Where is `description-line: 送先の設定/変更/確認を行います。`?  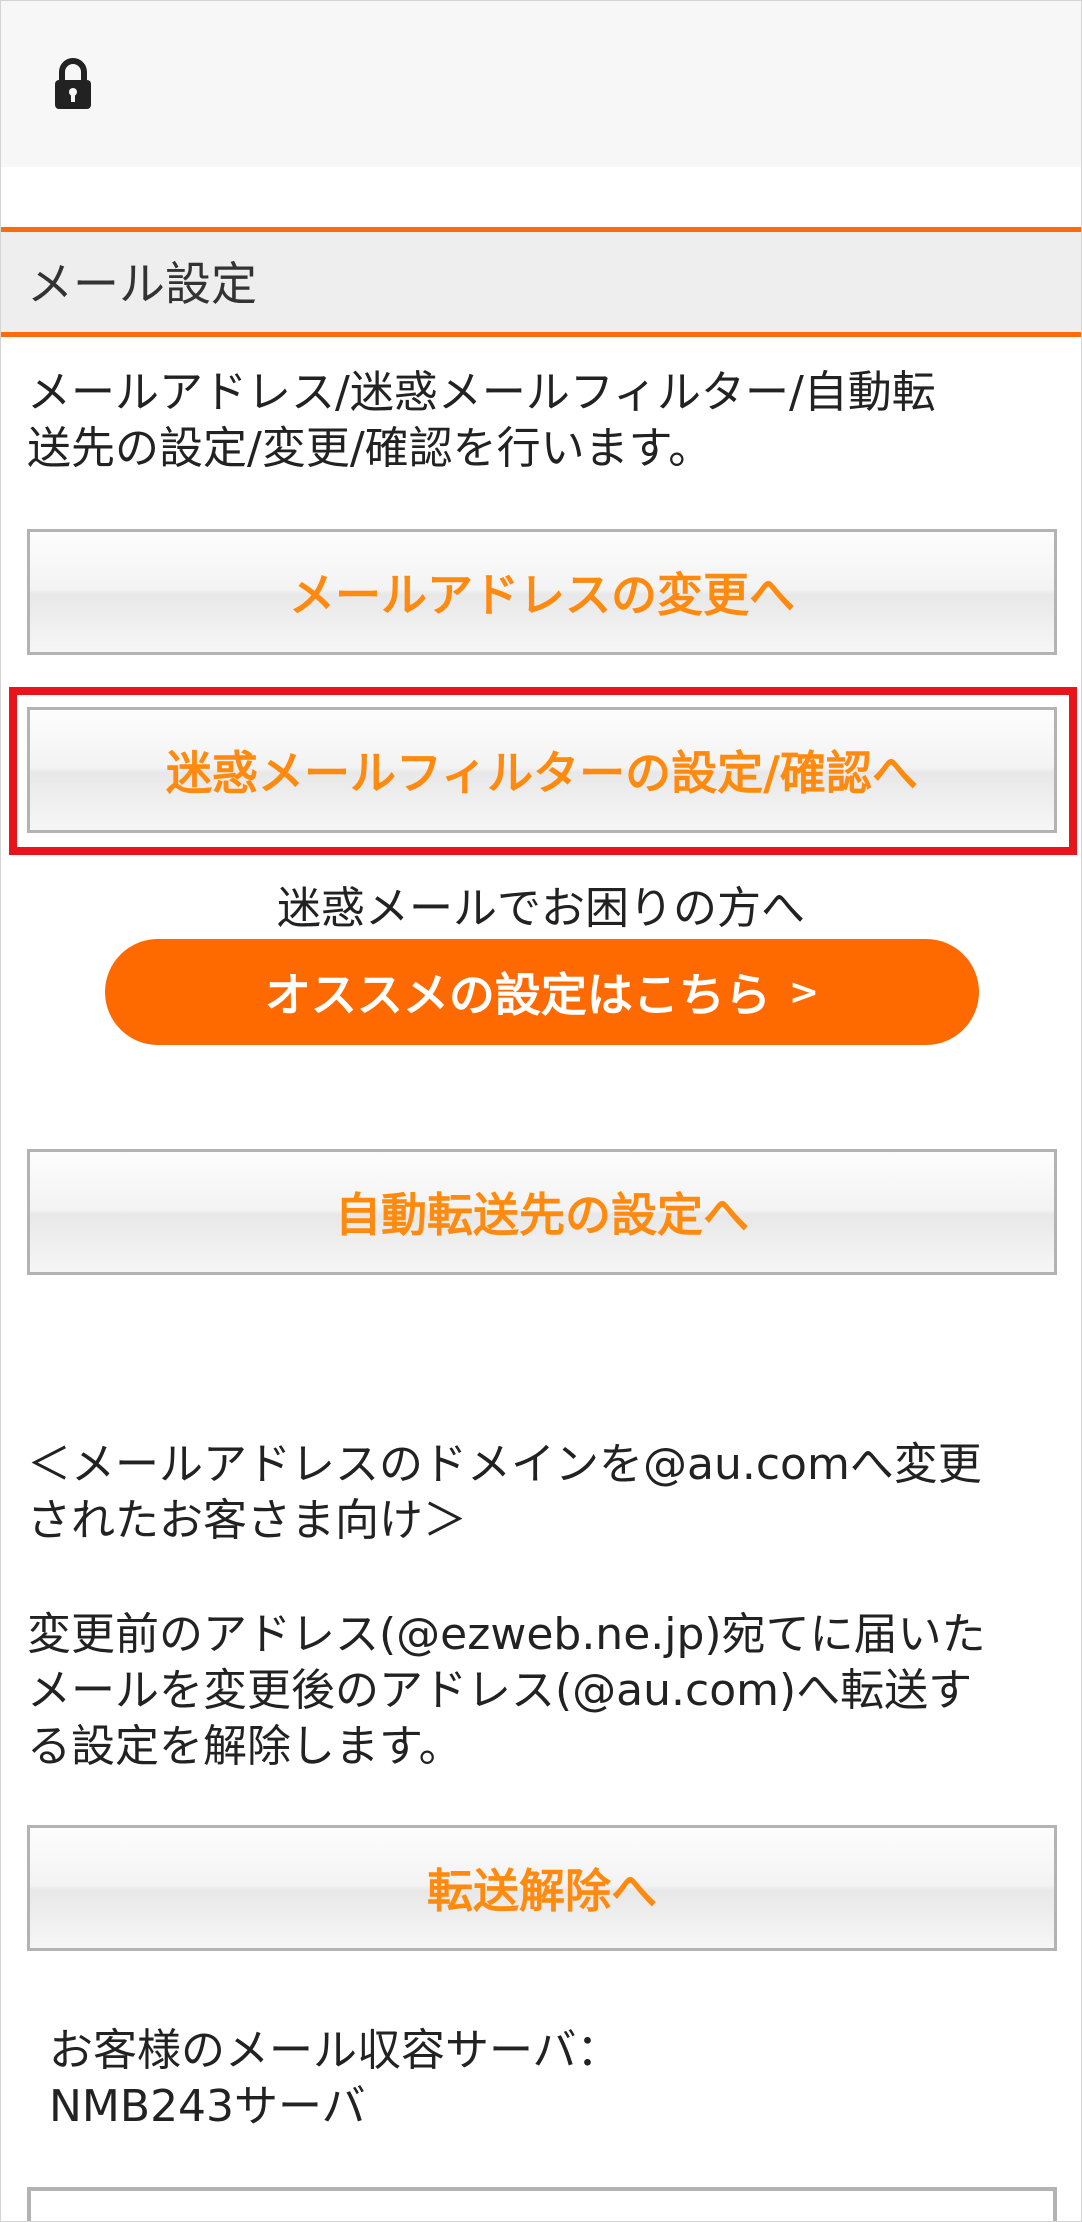 description-line: 送先の設定/変更/確認を行います。 is located at coordinates (370, 448).